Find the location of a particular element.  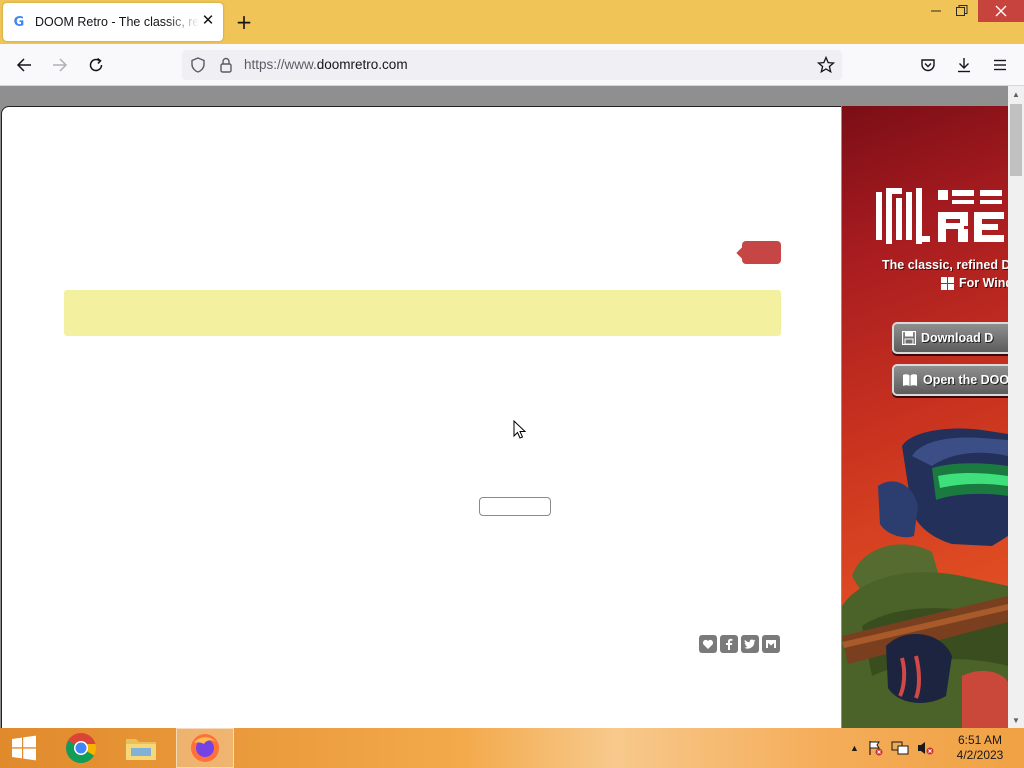

taskbar-firefox-button is located at coordinates (205, 748).